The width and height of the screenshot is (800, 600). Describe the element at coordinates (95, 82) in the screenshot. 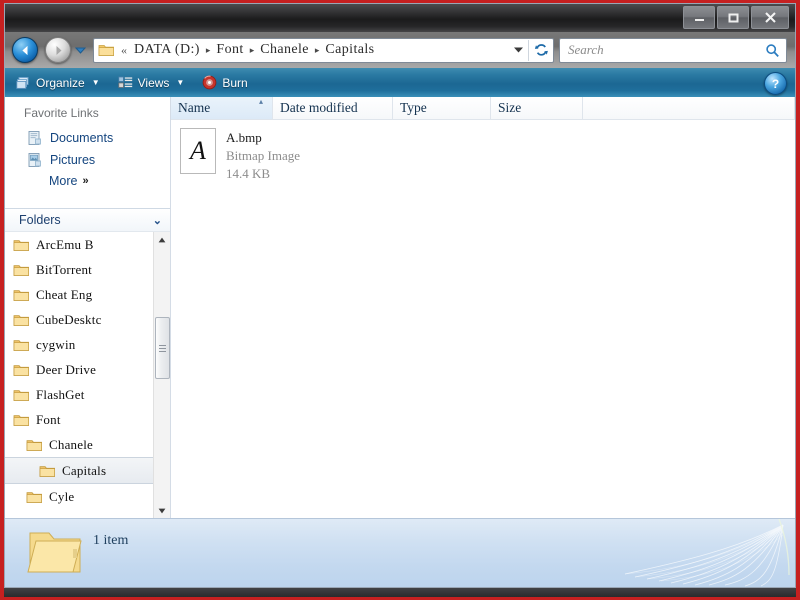

I see `chevron-down-icon: ▼` at that location.